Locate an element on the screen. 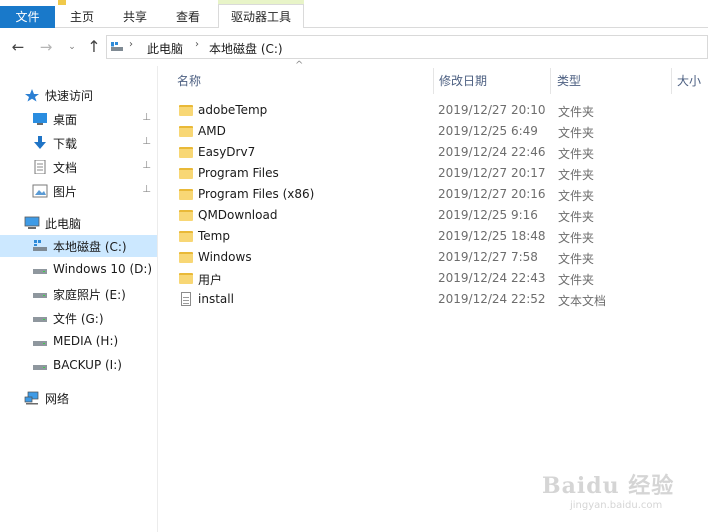 This screenshot has height=532, width=708. file-row: Windows 2019/12/27 7:58 文件夹 is located at coordinates (441, 257).